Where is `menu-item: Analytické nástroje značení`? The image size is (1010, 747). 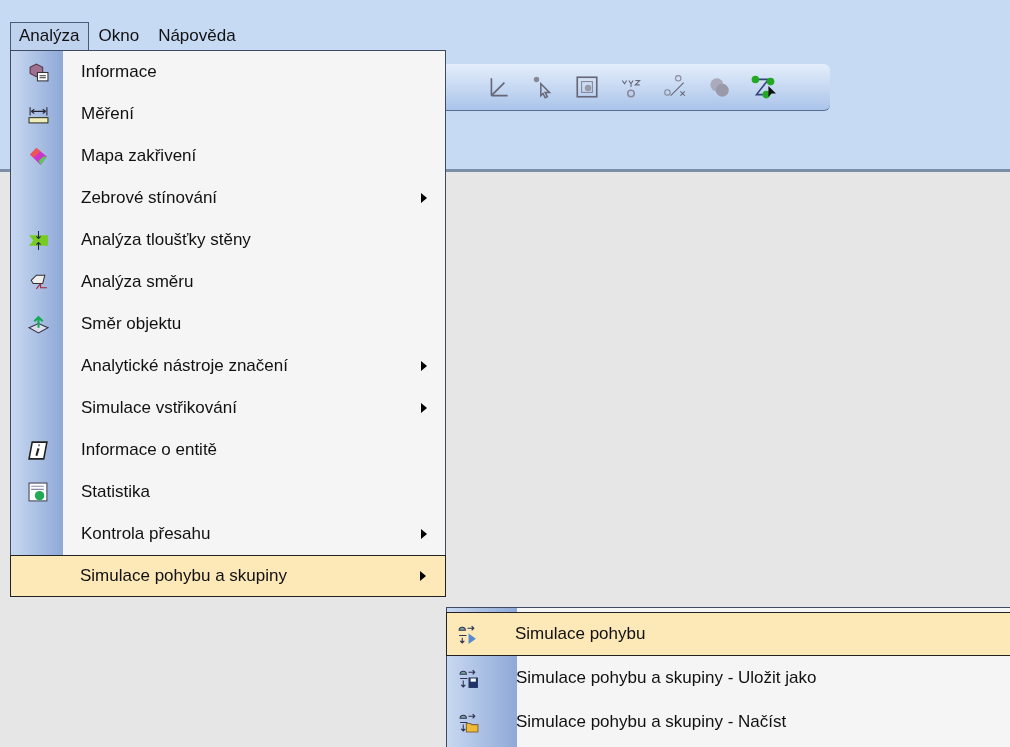
menu-item: Analytické nástroje značení is located at coordinates (228, 366).